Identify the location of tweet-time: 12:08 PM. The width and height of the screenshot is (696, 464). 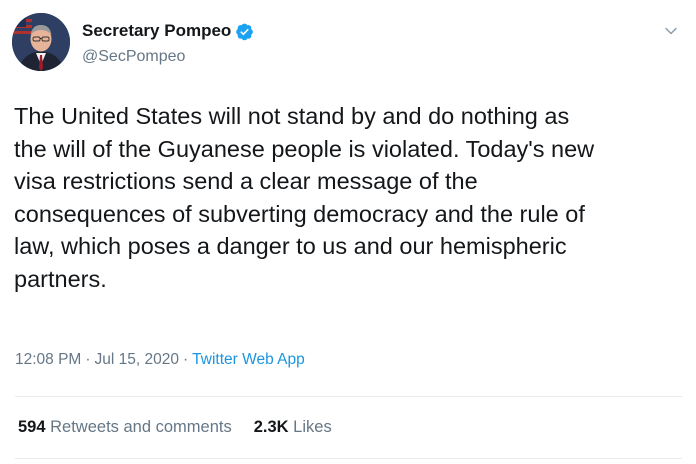
(48, 359).